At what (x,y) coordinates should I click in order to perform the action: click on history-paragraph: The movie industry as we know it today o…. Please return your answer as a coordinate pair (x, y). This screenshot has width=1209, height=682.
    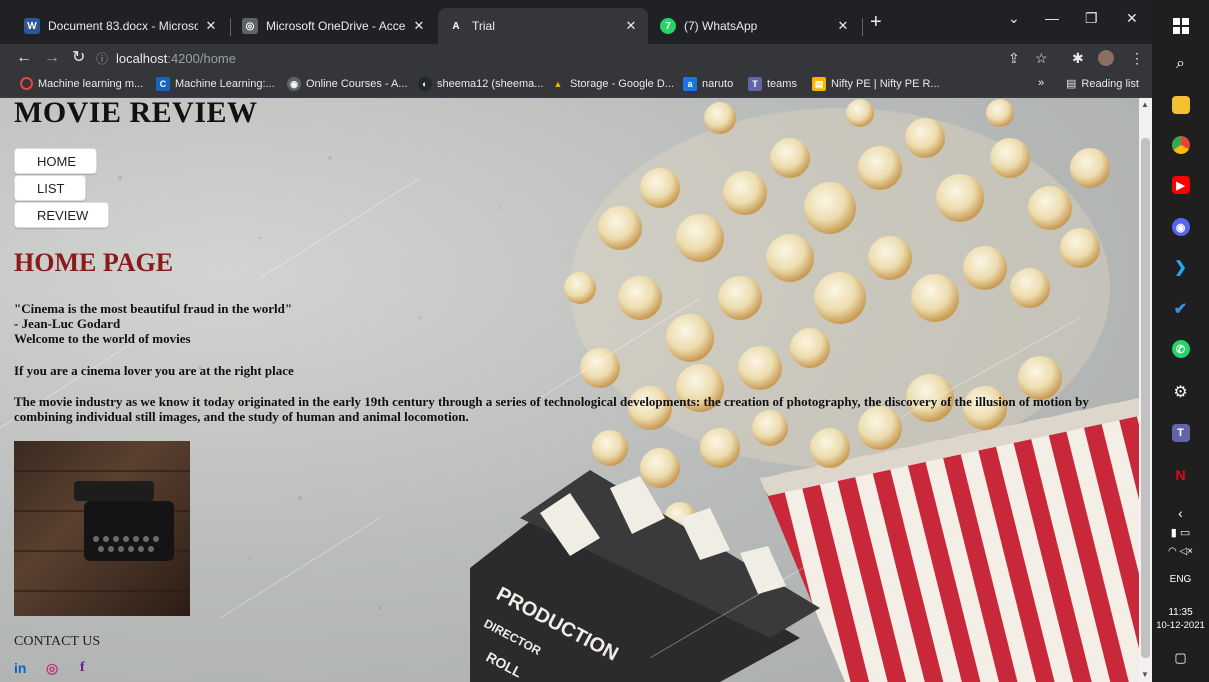
    Looking at the image, I should click on (551, 409).